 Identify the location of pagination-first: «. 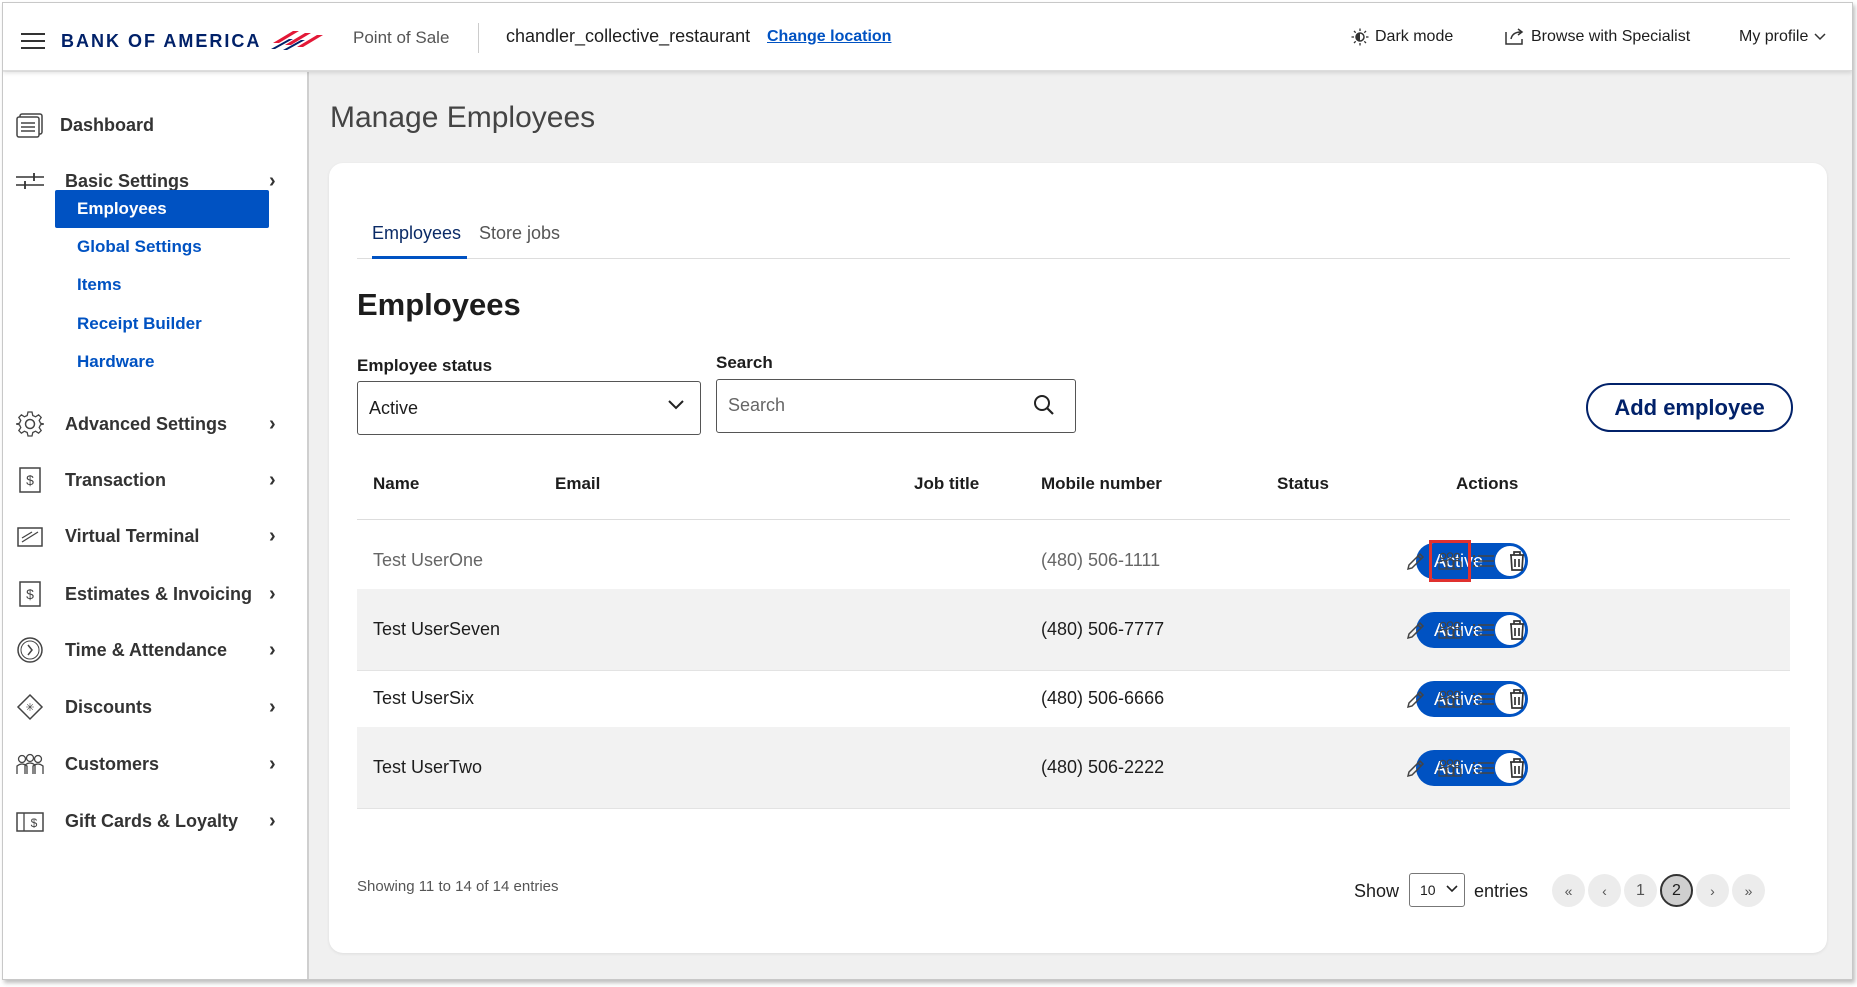
(1568, 890).